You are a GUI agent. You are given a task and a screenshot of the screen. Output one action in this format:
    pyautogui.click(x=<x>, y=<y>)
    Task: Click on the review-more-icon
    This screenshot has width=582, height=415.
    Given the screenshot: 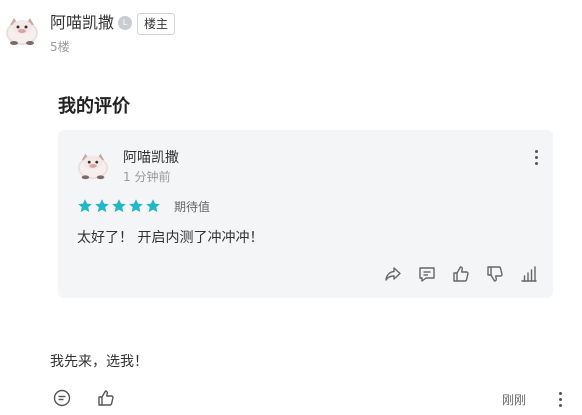 What is the action you would take?
    pyautogui.click(x=536, y=158)
    